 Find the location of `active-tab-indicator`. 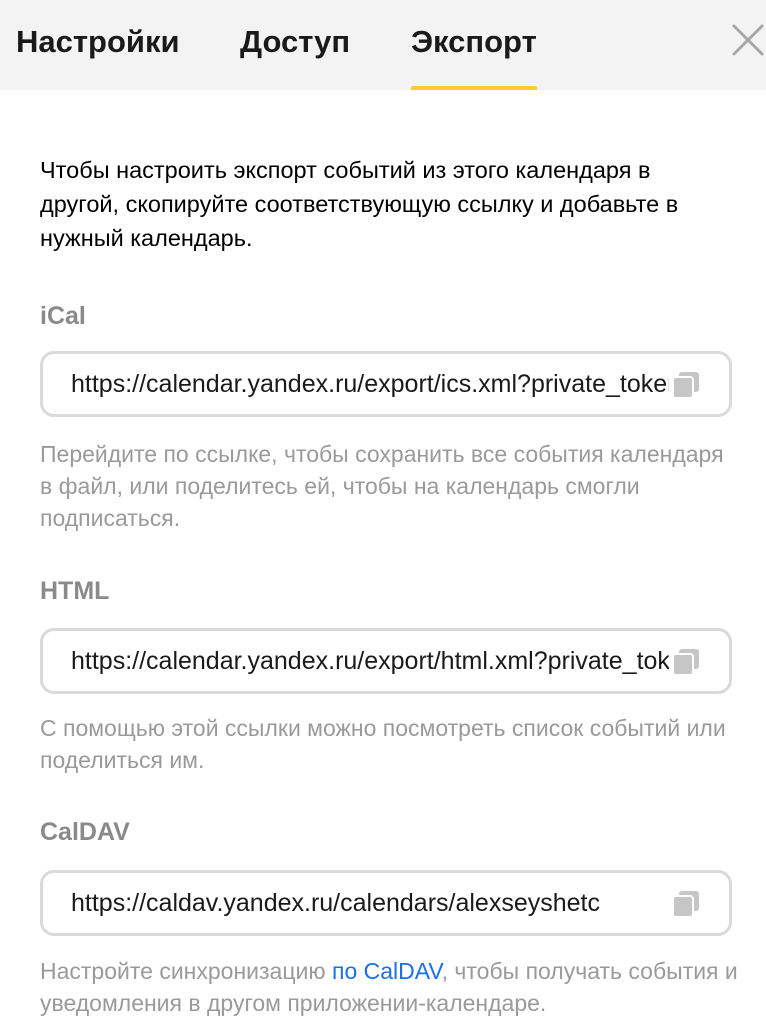

active-tab-indicator is located at coordinates (474, 88).